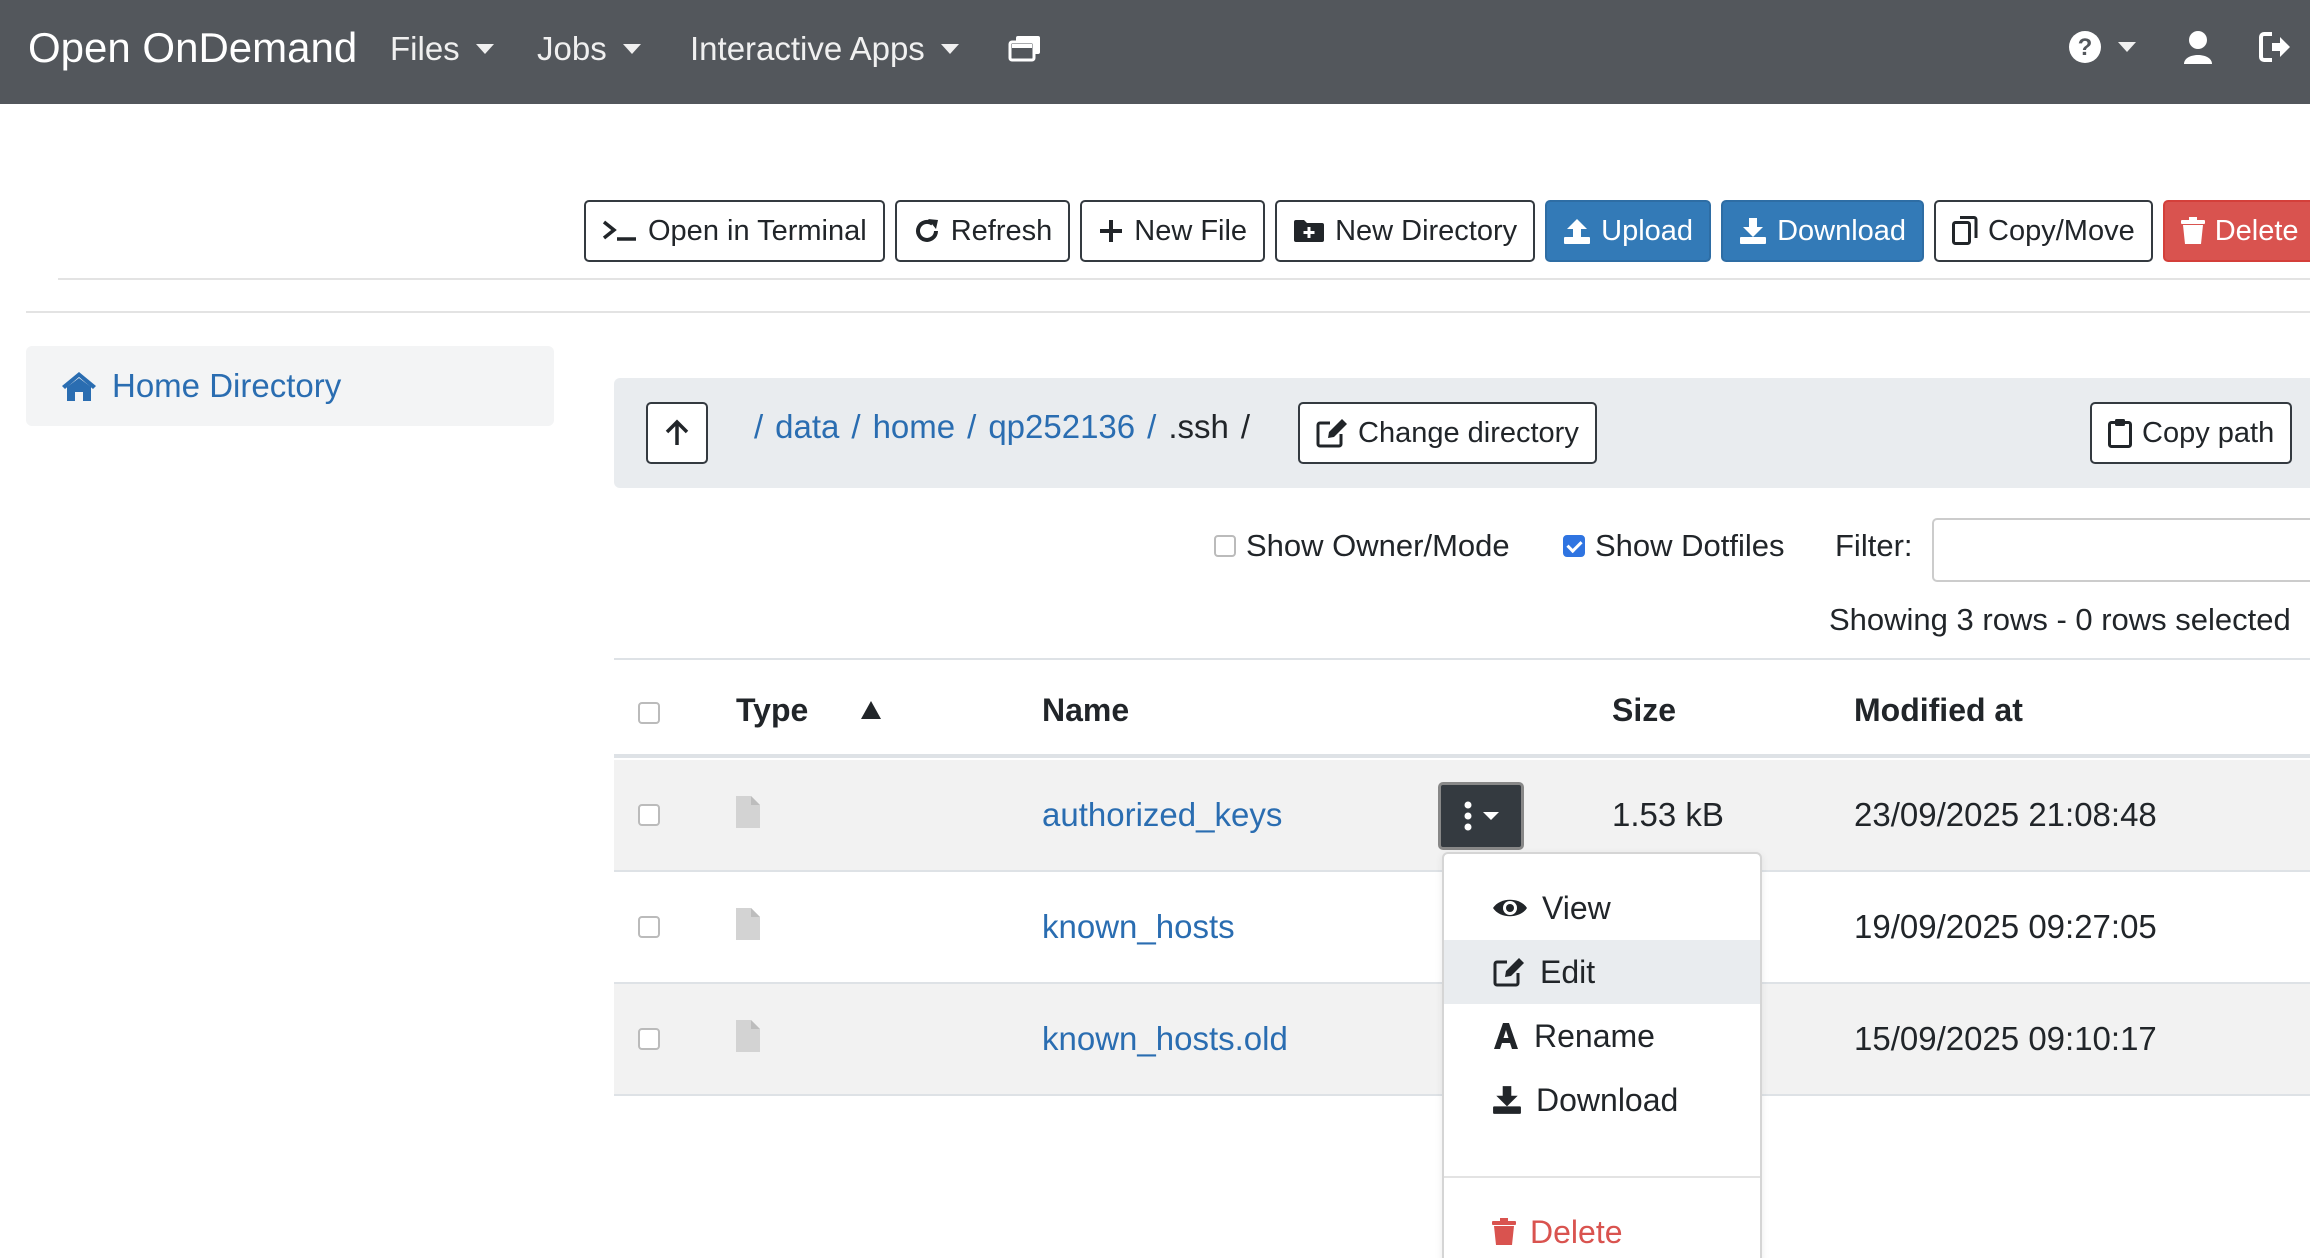  What do you see at coordinates (227, 385) in the screenshot?
I see `sidebar-item-label: Home Directory` at bounding box center [227, 385].